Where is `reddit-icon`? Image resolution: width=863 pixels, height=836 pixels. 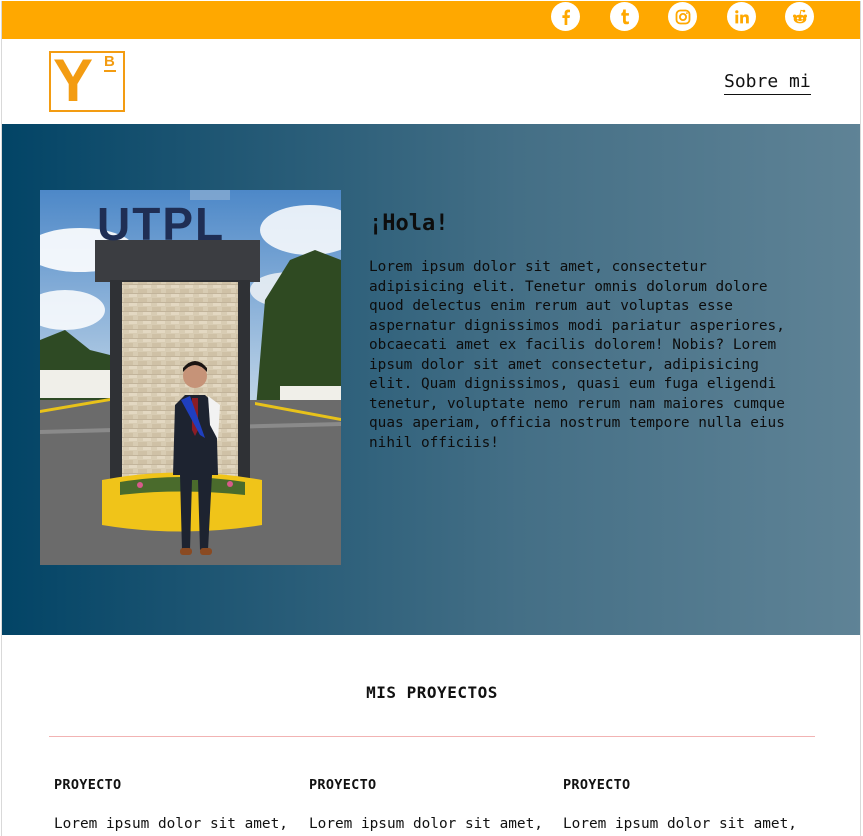
reddit-icon is located at coordinates (799, 16).